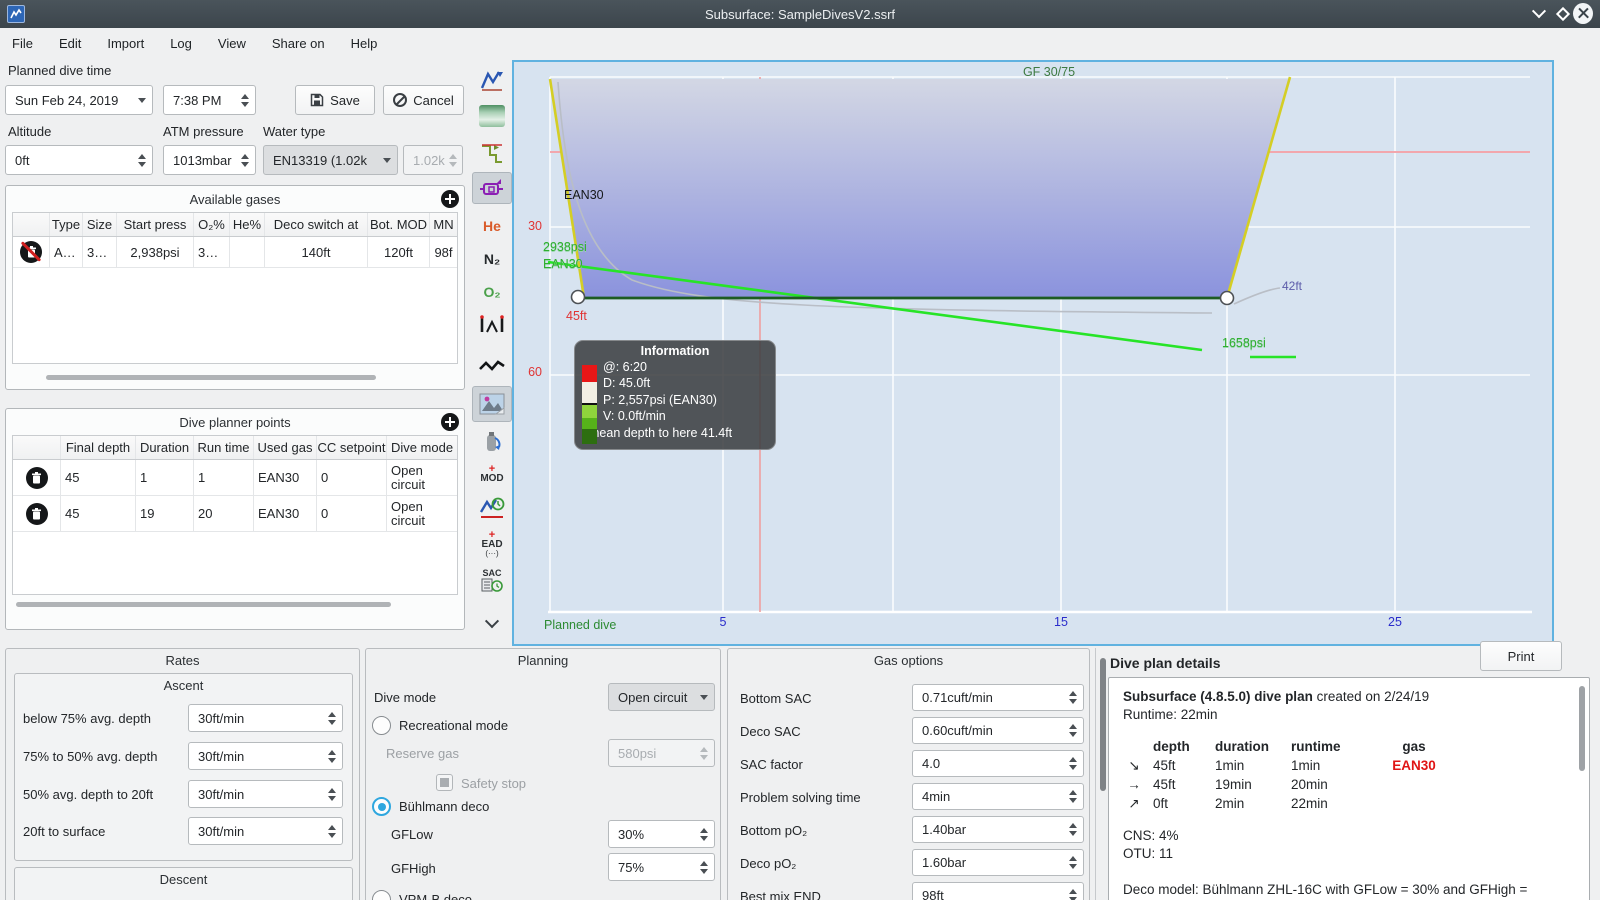  I want to click on dc-ceiling-icon, so click(492, 508).